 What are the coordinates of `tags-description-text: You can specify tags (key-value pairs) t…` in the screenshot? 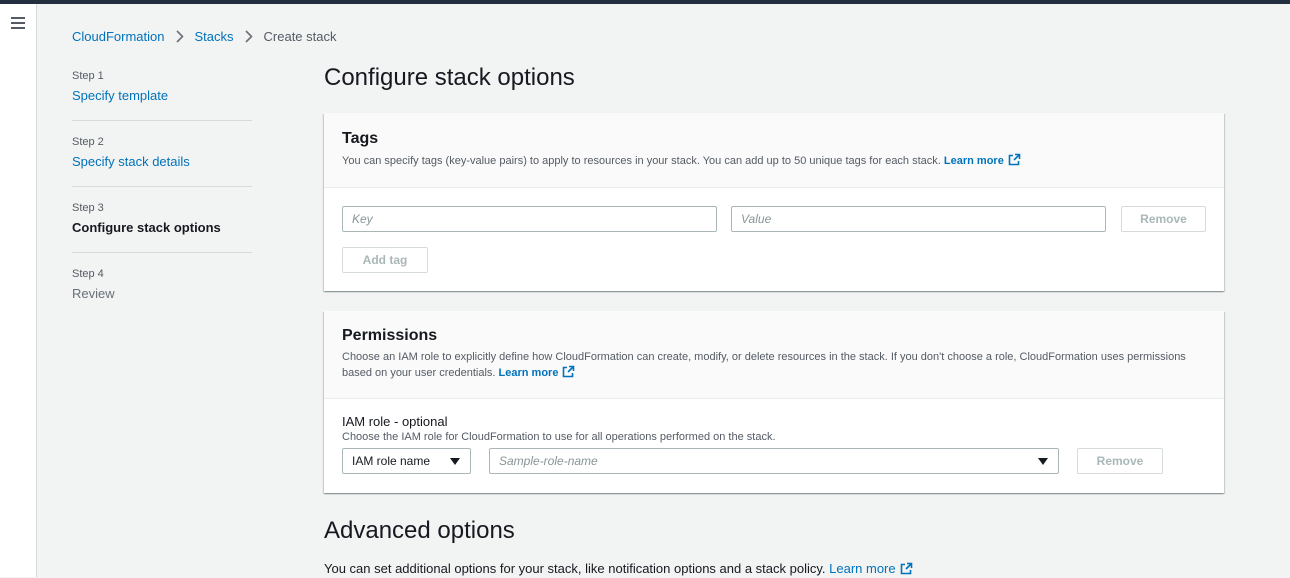 It's located at (641, 161).